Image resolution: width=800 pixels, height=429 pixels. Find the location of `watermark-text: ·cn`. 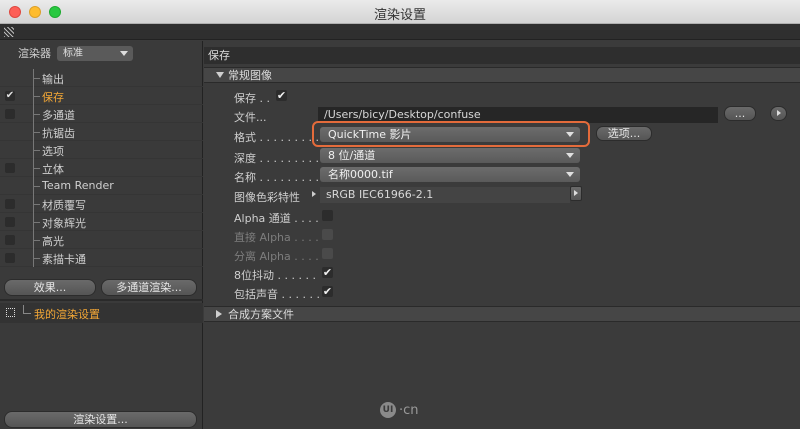

watermark-text: ·cn is located at coordinates (409, 410).